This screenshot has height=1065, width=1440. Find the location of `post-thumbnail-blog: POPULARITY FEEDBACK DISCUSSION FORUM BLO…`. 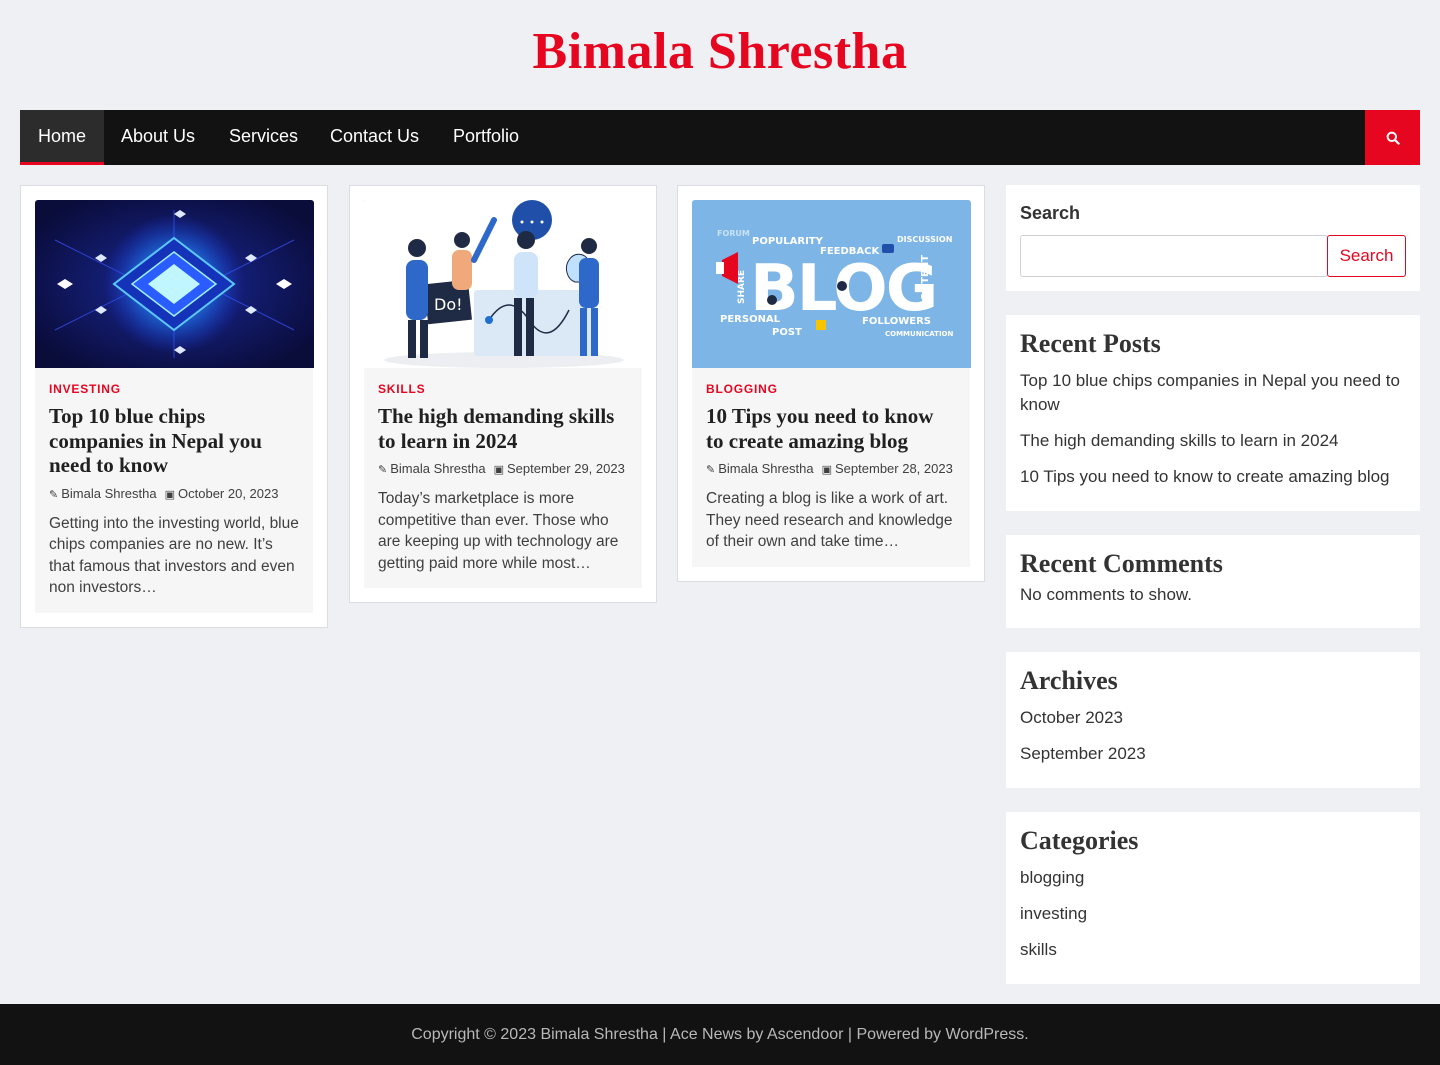

post-thumbnail-blog: POPULARITY FEEDBACK DISCUSSION FORUM BLO… is located at coordinates (831, 284).